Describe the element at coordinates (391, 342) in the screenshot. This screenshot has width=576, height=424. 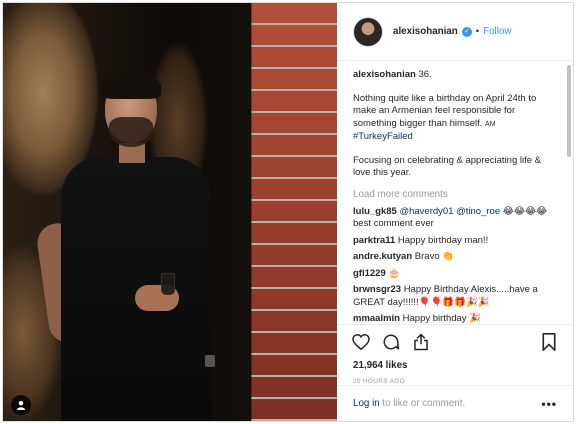
I see `comment-icon` at that location.